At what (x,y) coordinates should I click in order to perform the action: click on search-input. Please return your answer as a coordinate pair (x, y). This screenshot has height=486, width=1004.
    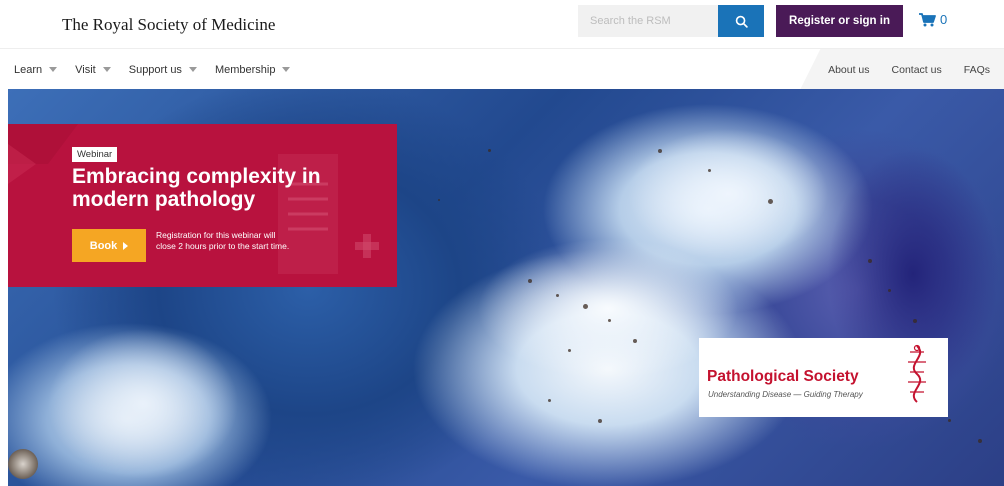
    Looking at the image, I should click on (648, 21).